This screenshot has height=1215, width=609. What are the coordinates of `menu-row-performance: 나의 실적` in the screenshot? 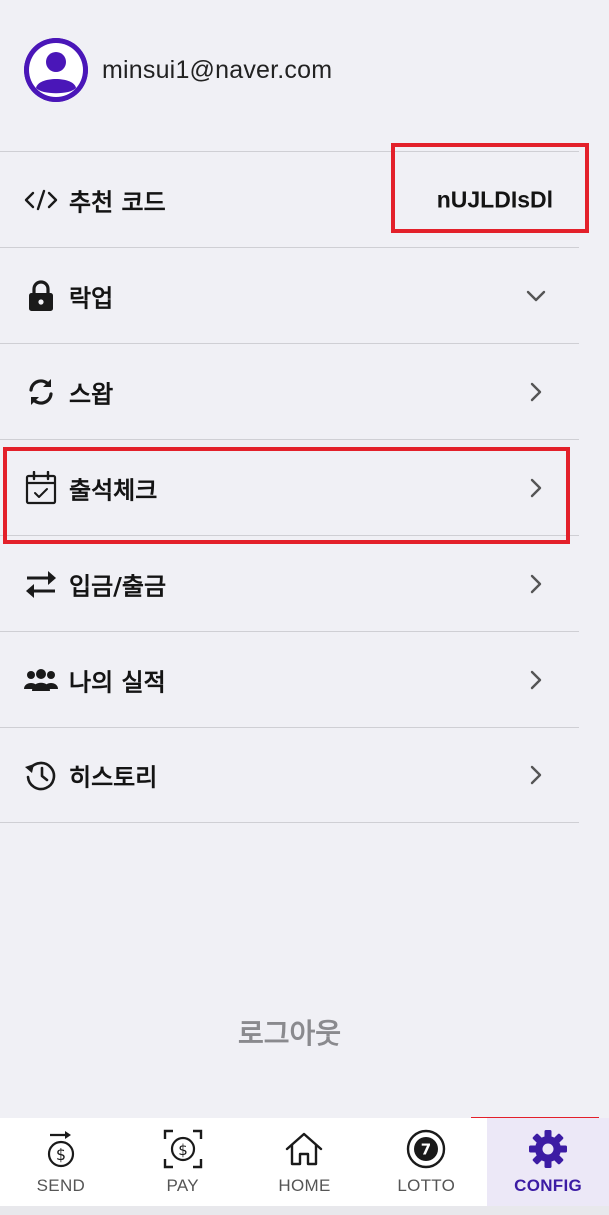 It's located at (289, 679).